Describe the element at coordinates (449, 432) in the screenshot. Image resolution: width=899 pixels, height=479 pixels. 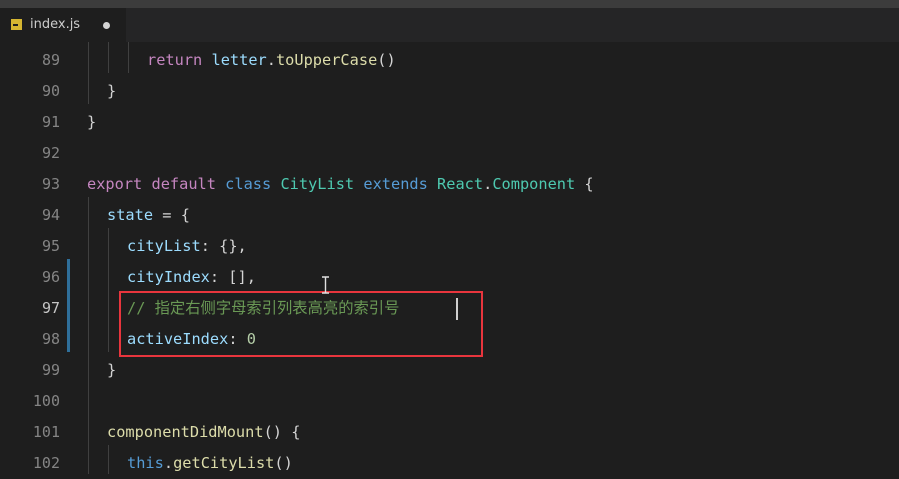
I see `code-line: 101 componentDidMount() {` at that location.